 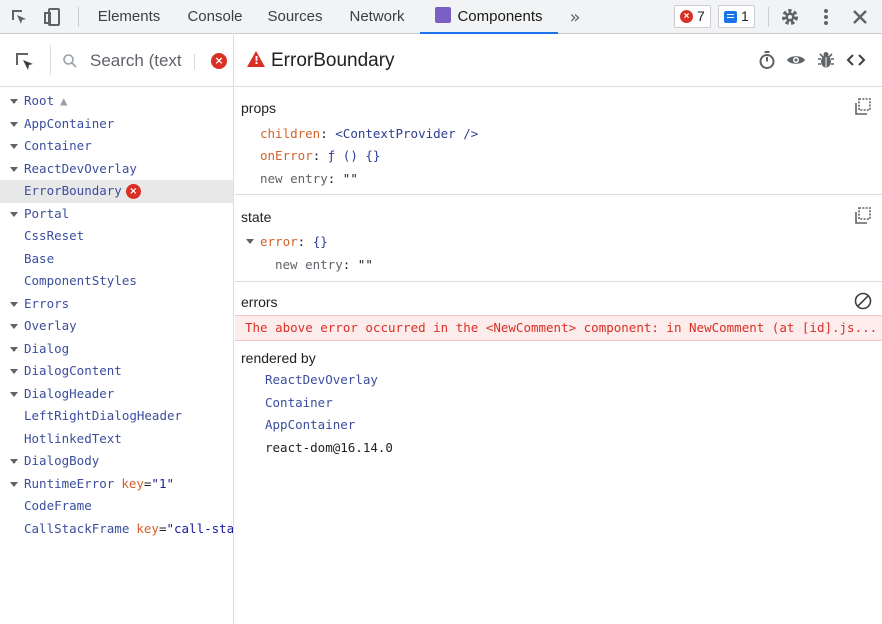 What do you see at coordinates (137, 61) in the screenshot?
I see `search-input` at bounding box center [137, 61].